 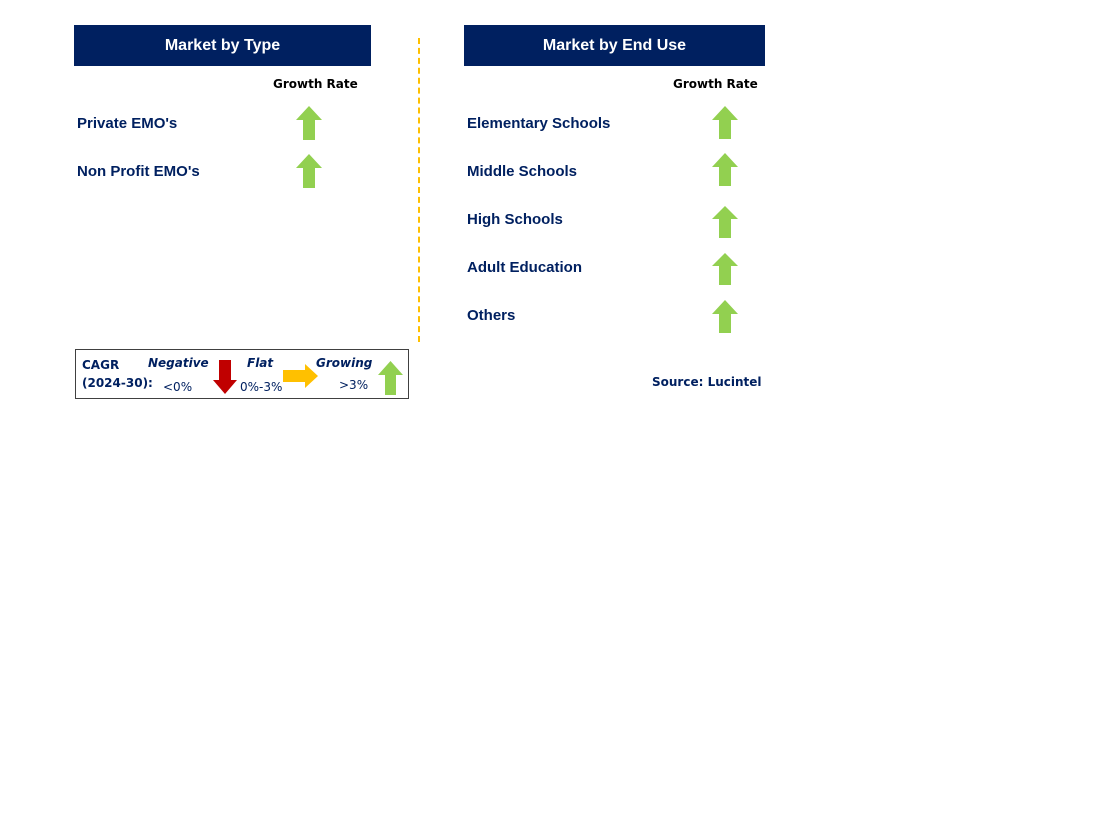 What do you see at coordinates (178, 363) in the screenshot?
I see `legend-negative-label: Negative` at bounding box center [178, 363].